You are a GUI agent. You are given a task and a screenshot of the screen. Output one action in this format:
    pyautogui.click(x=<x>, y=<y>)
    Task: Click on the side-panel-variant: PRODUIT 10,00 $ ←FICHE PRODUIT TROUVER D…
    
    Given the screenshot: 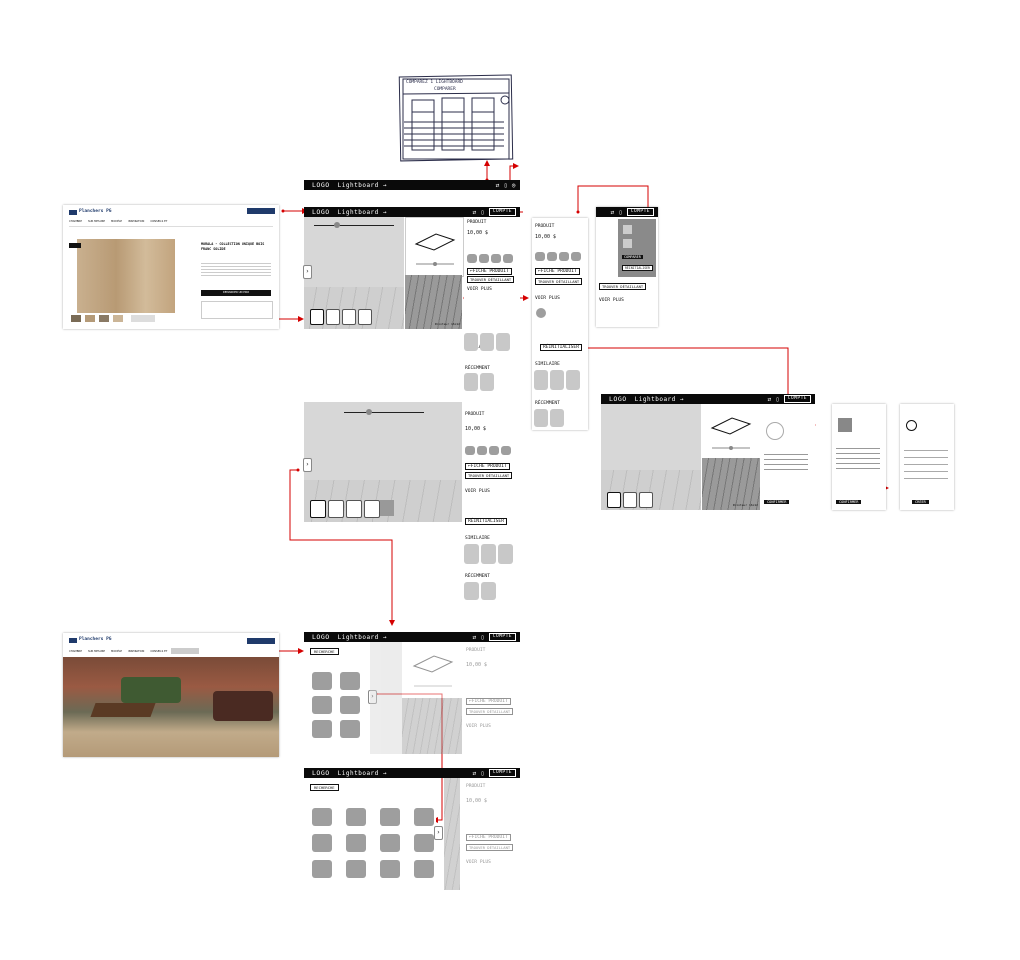 What is the action you would take?
    pyautogui.click(x=560, y=324)
    